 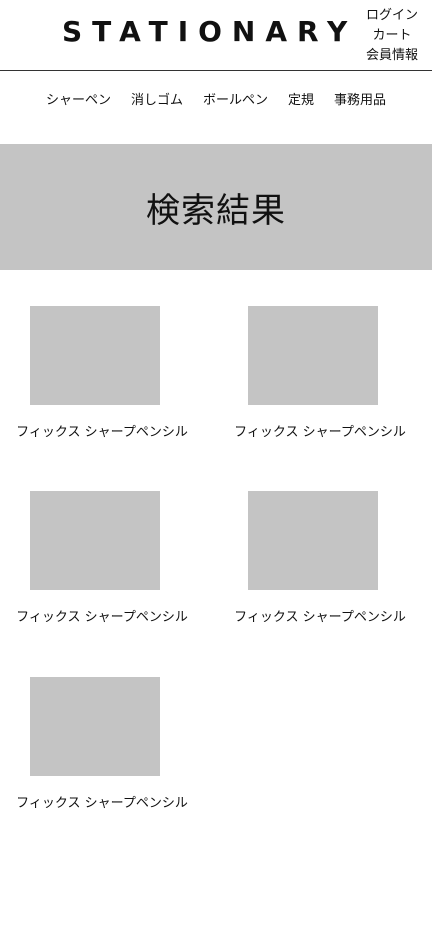 I want to click on login-link: ログイン, so click(x=392, y=16).